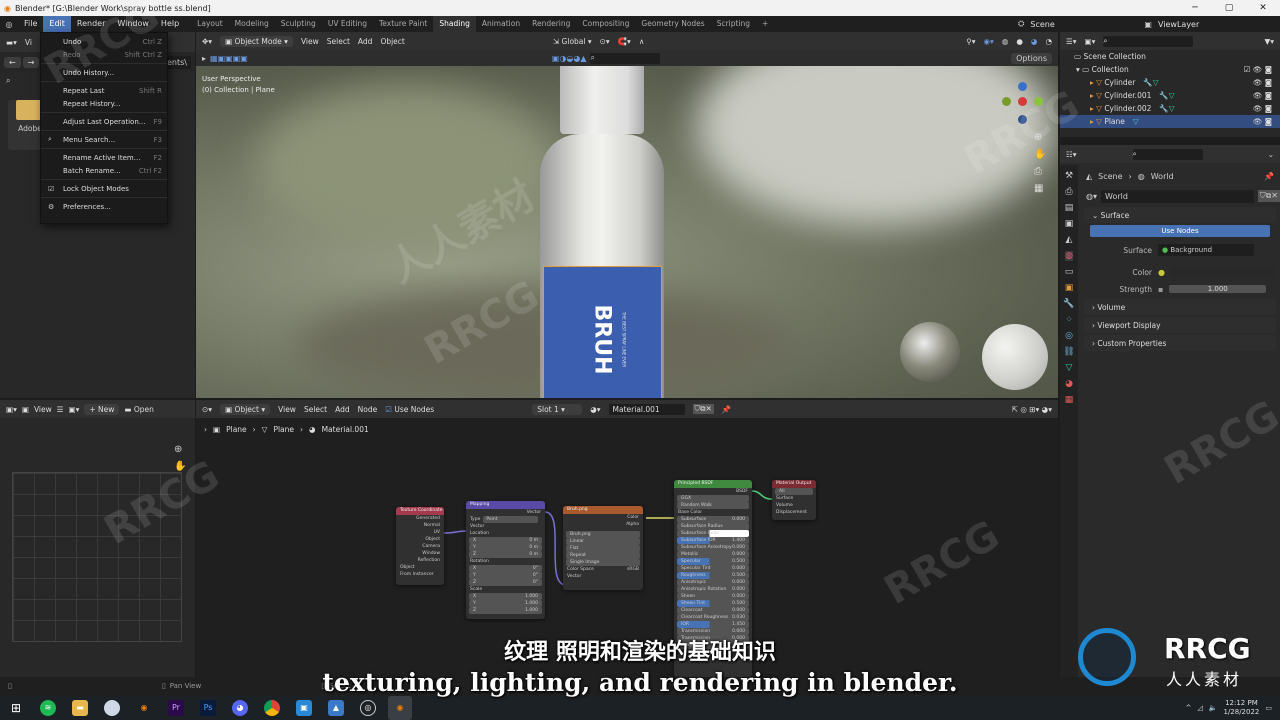 The image size is (1280, 720). I want to click on view-layer-selector: ViewLayer, so click(1178, 24).